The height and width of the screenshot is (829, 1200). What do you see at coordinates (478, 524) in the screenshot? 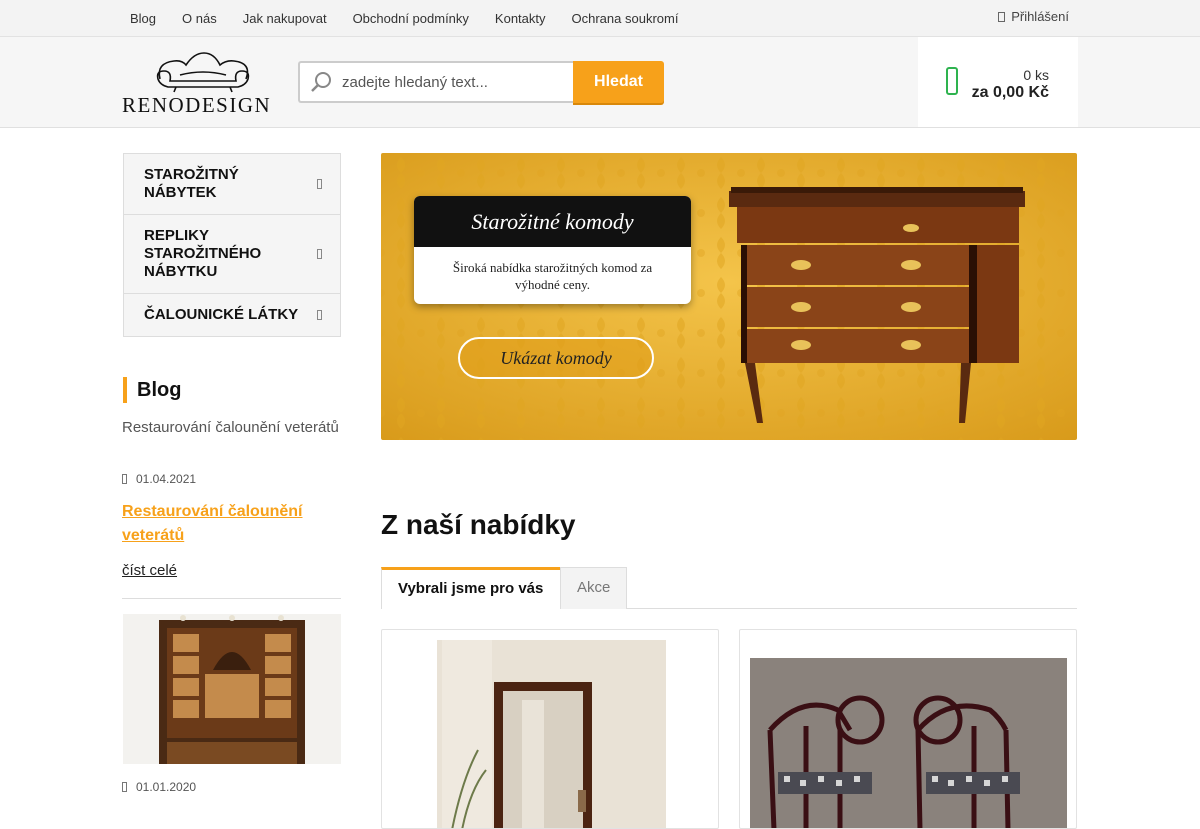
I see `offers-heading: Z naší nabídky` at bounding box center [478, 524].